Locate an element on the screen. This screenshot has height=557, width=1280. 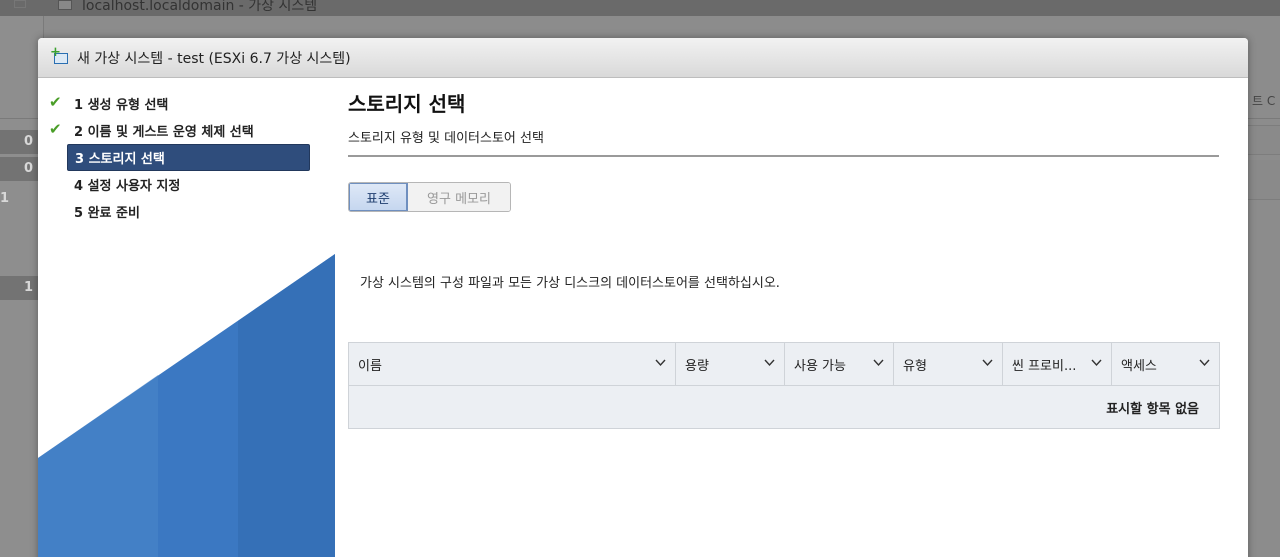
column-label: 사용 가능 is located at coordinates (820, 366).